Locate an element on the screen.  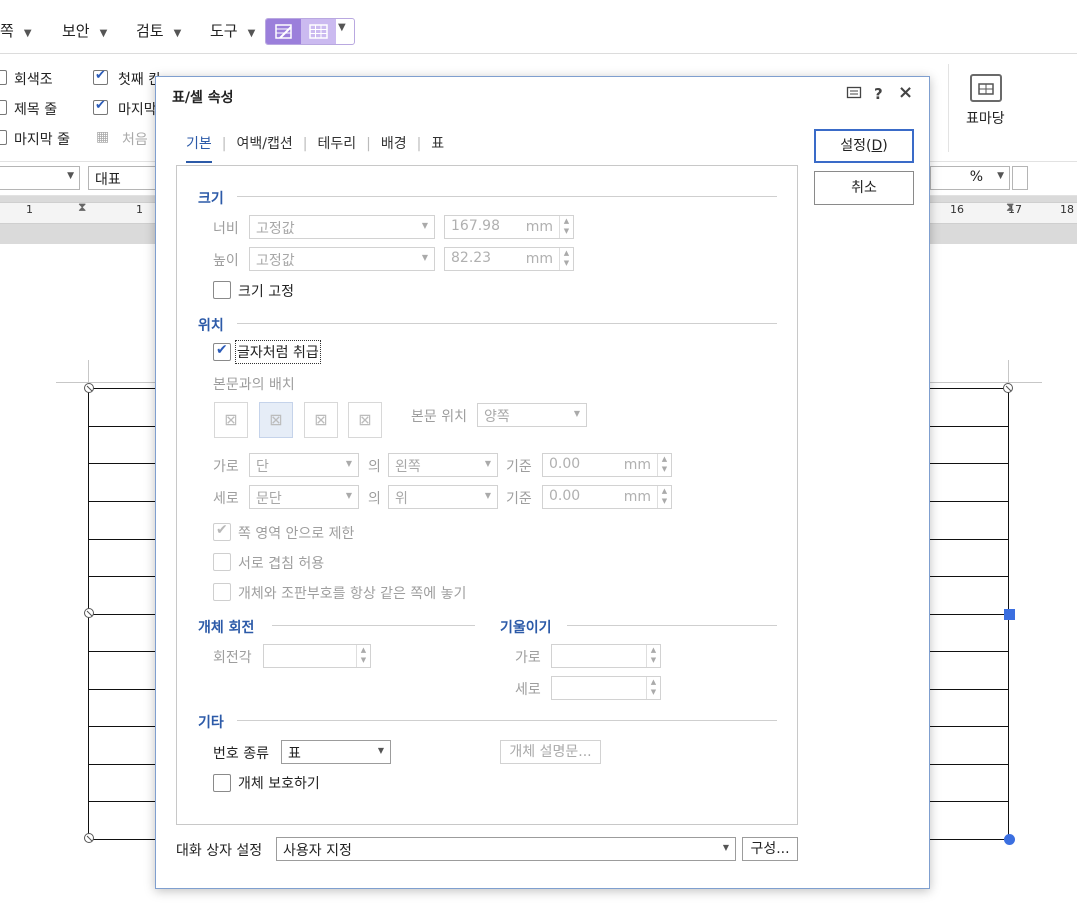
width-input: 167.98 mm ▲ ▼ is located at coordinates (509, 227).